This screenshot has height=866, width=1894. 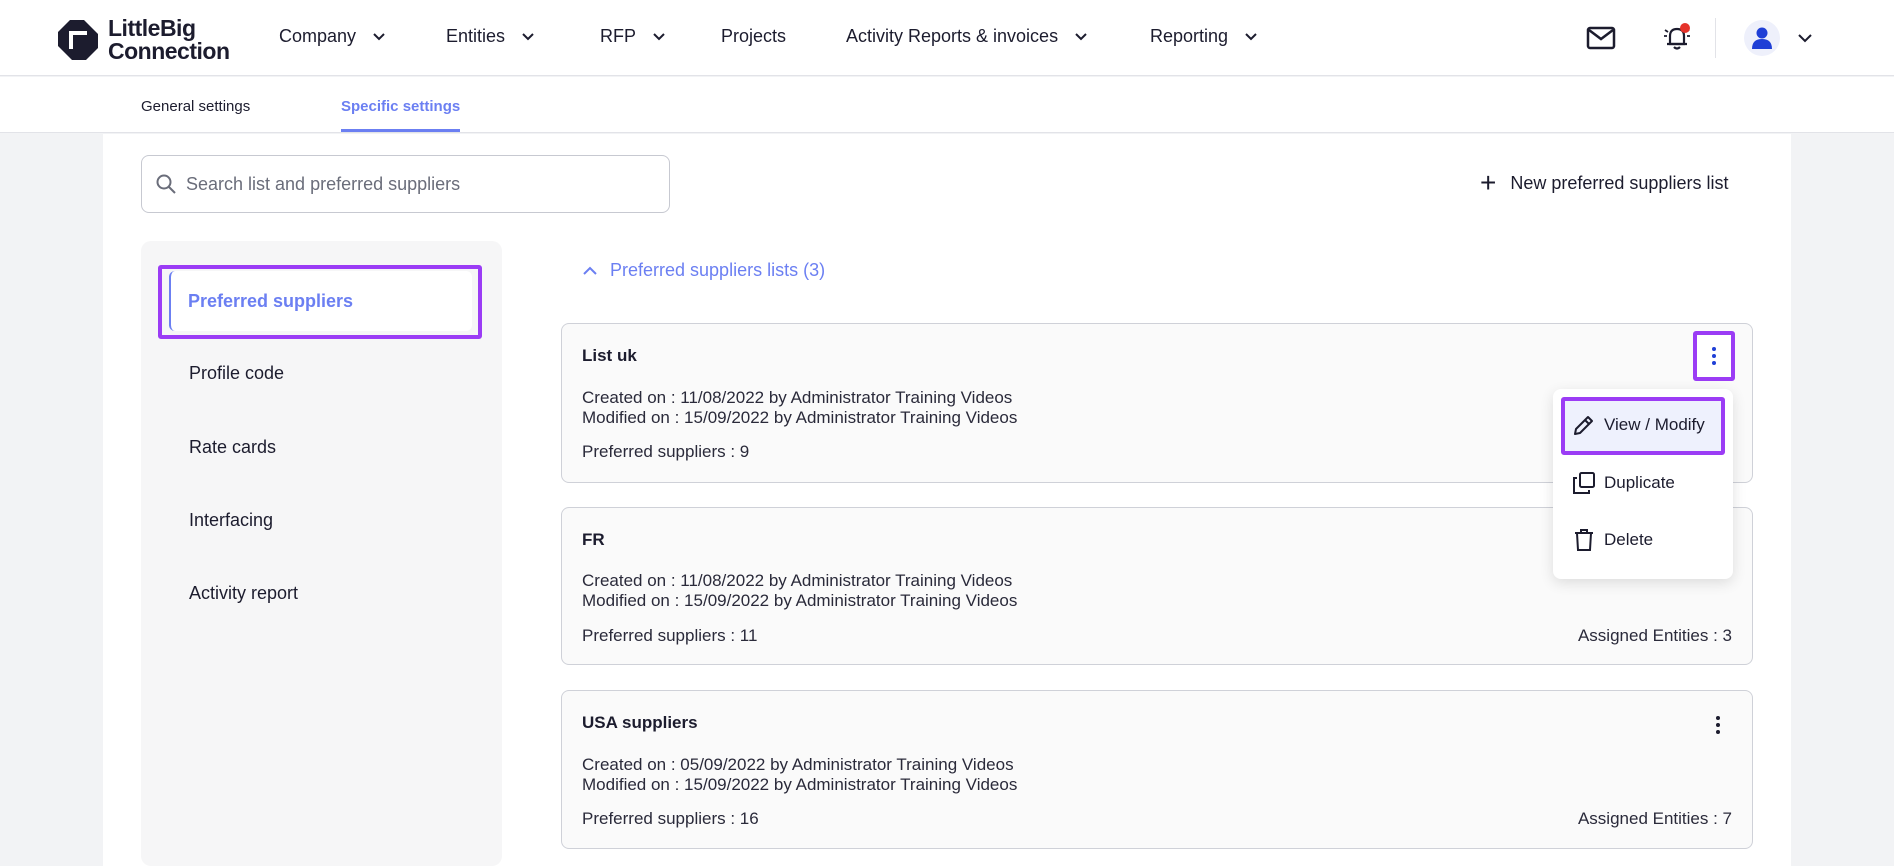 What do you see at coordinates (243, 593) in the screenshot?
I see `sidebar-item-activity-report: Activity report` at bounding box center [243, 593].